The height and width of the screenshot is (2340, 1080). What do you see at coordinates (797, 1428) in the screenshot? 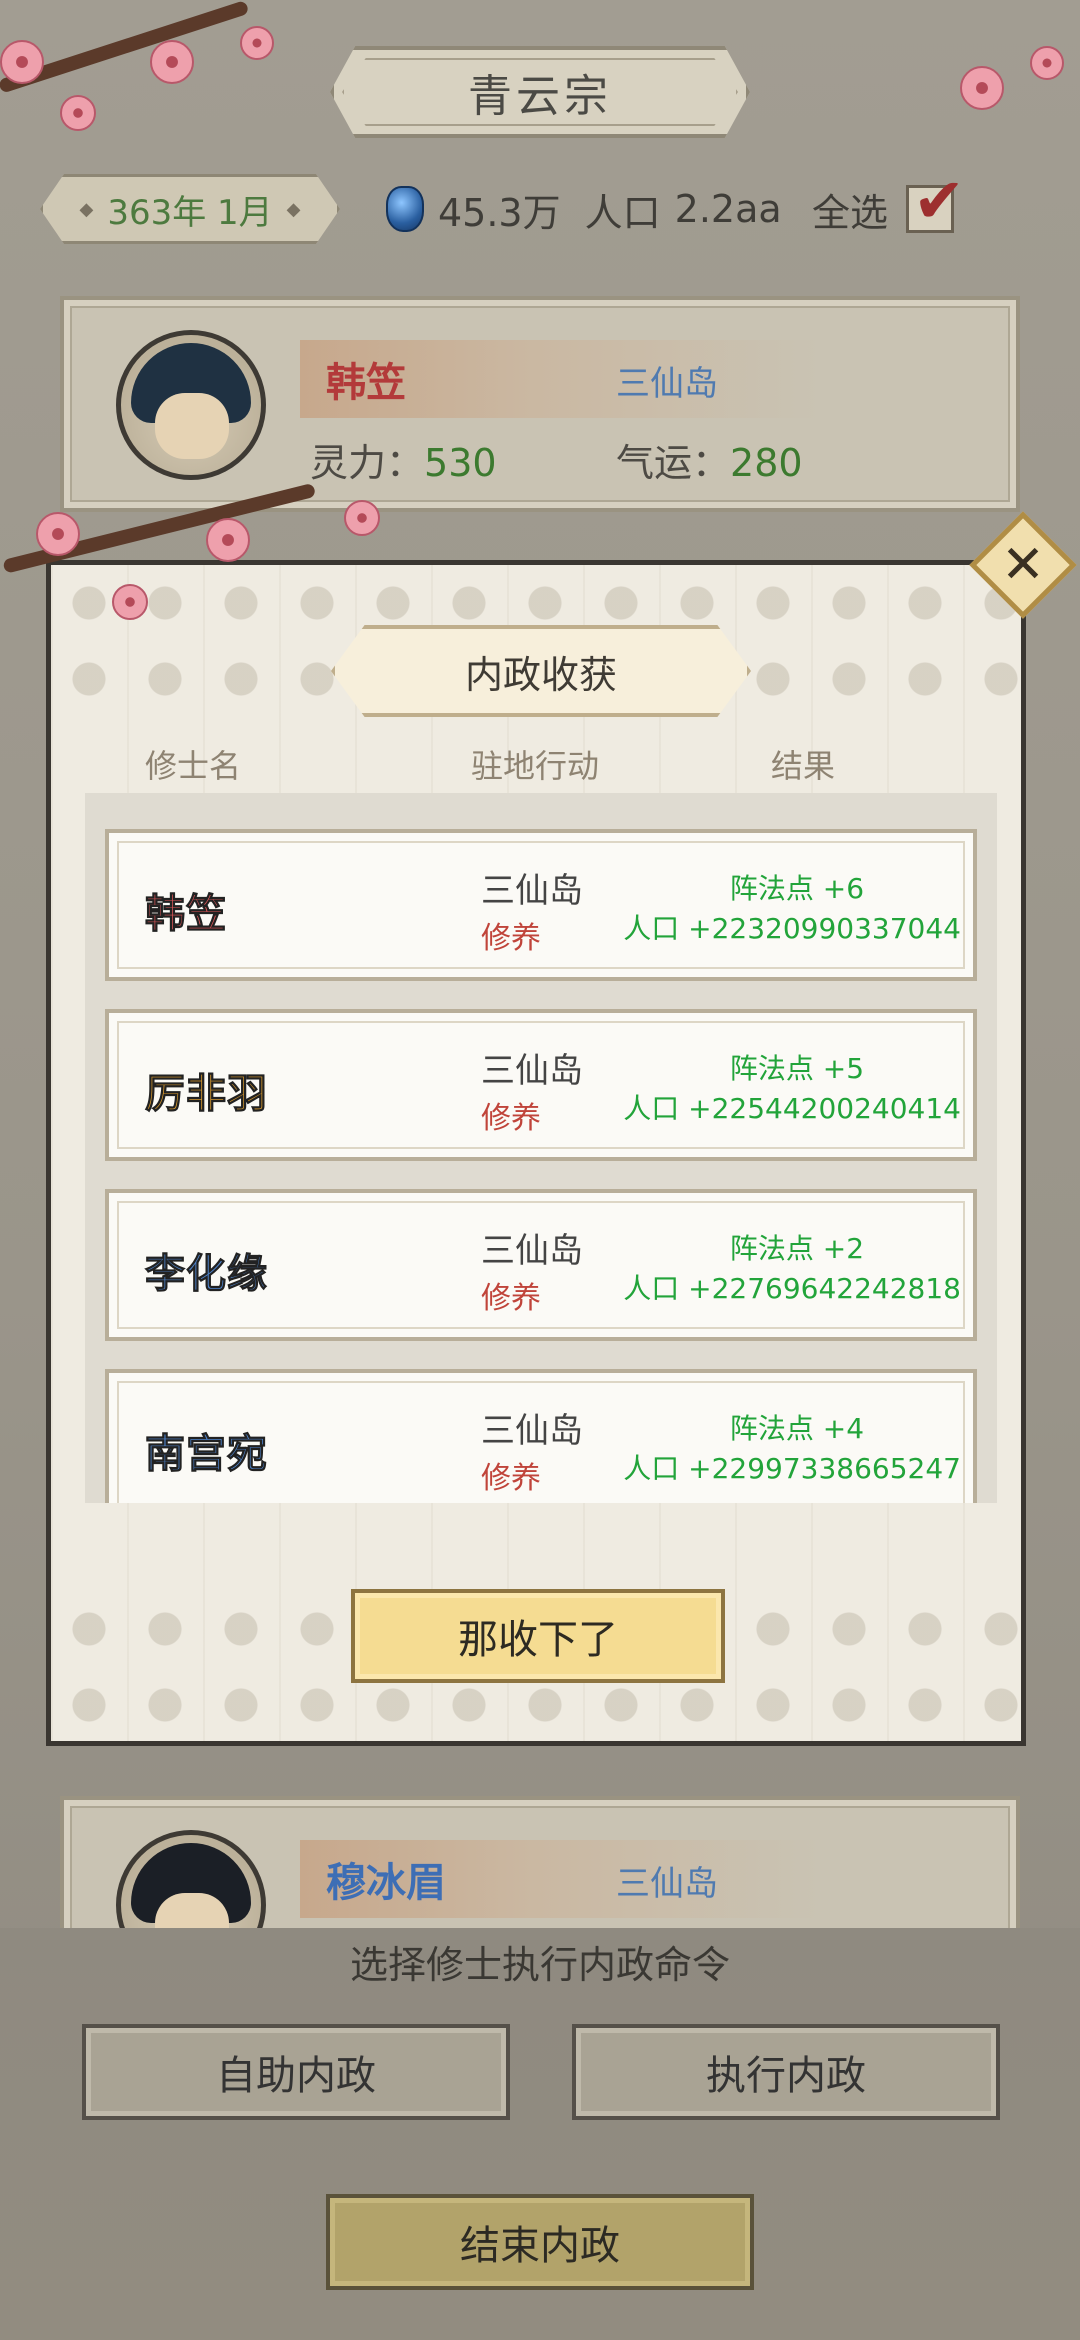
I see `row-formation-result: 阵法点 +4` at bounding box center [797, 1428].